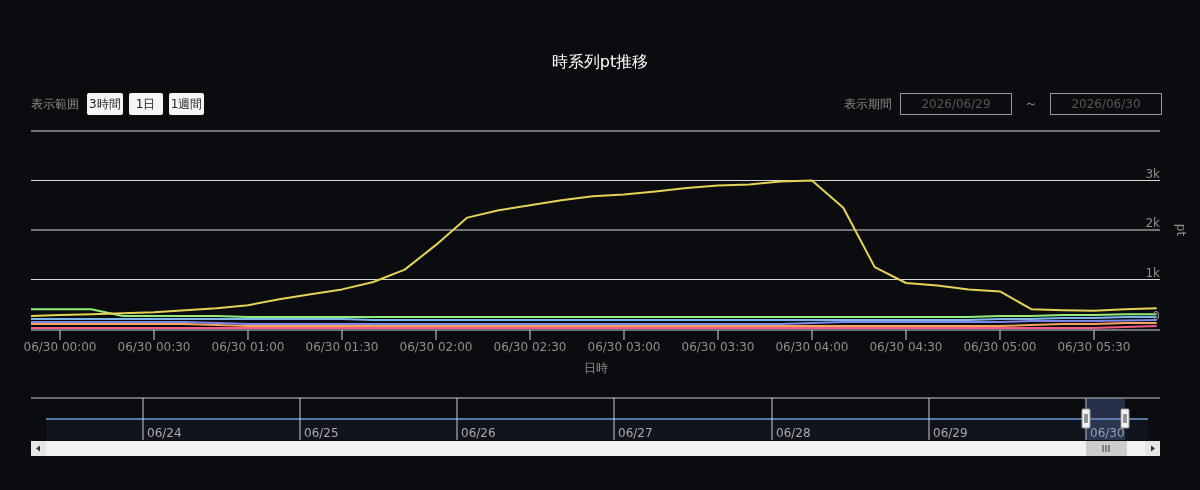 The image size is (1200, 490). I want to click on chart-title: 時系列pt推移, so click(600, 62).